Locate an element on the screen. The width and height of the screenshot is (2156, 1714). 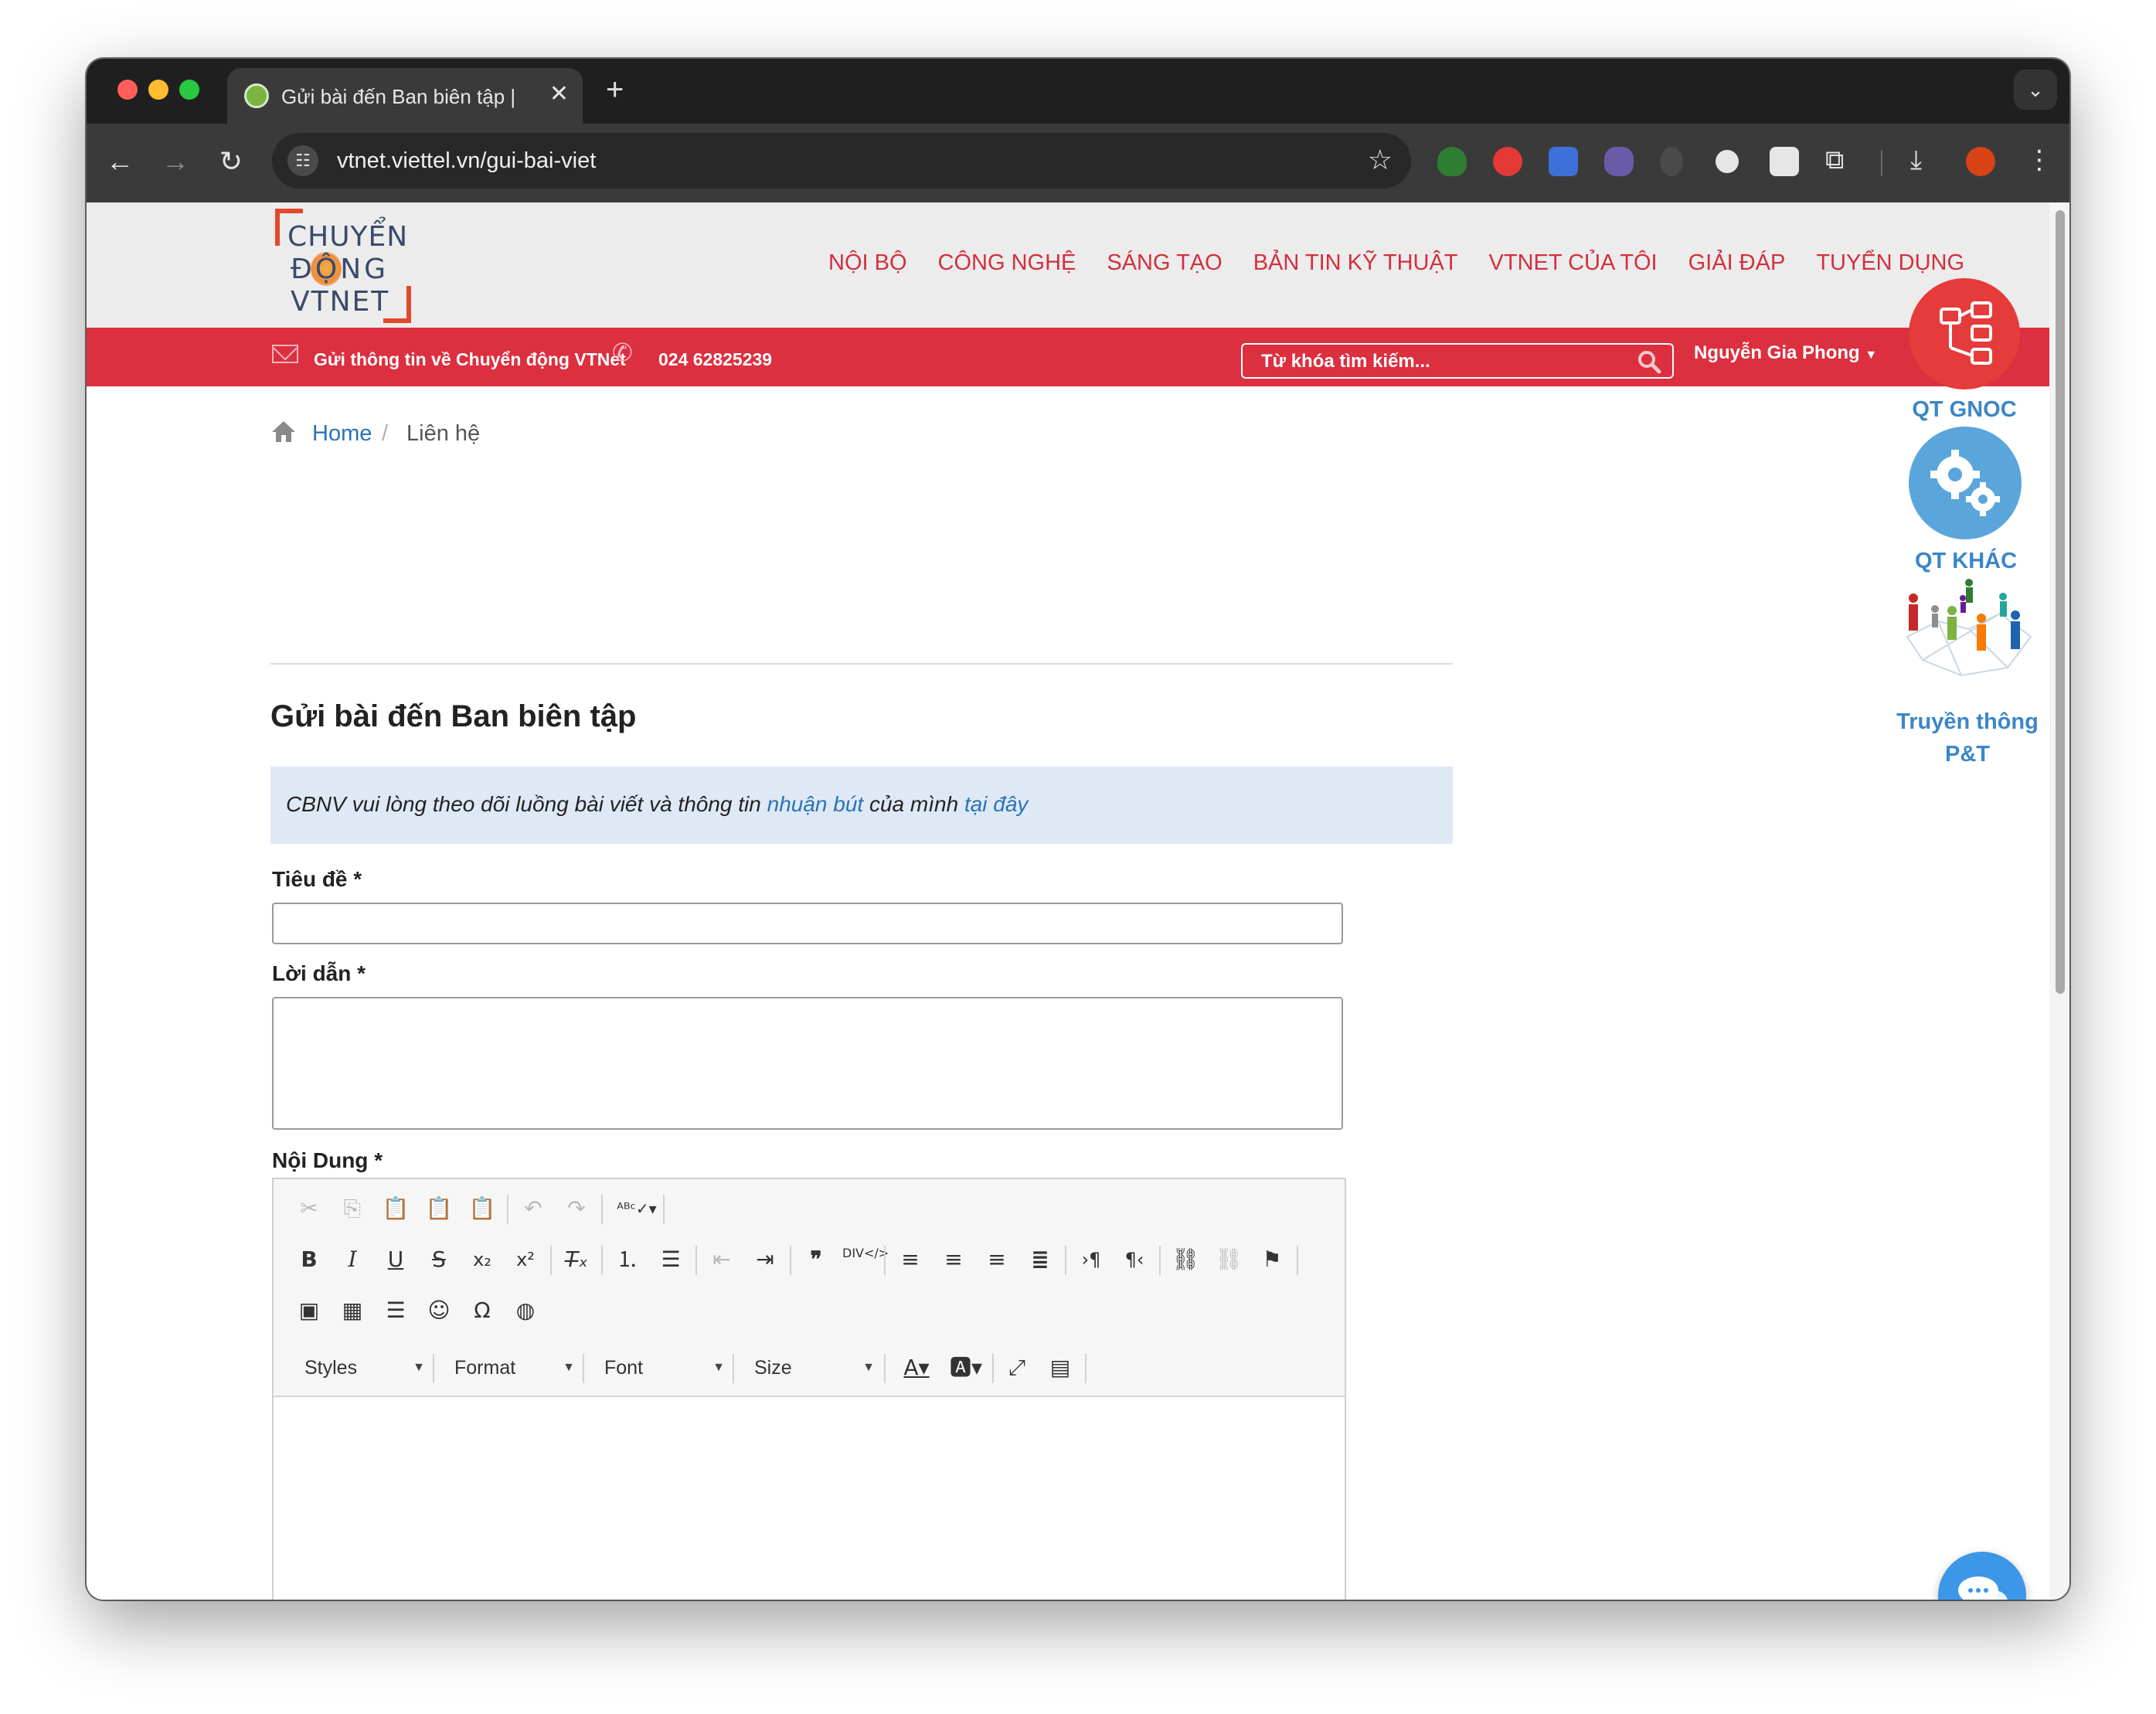
table-icon: ▦ is located at coordinates (352, 1311).